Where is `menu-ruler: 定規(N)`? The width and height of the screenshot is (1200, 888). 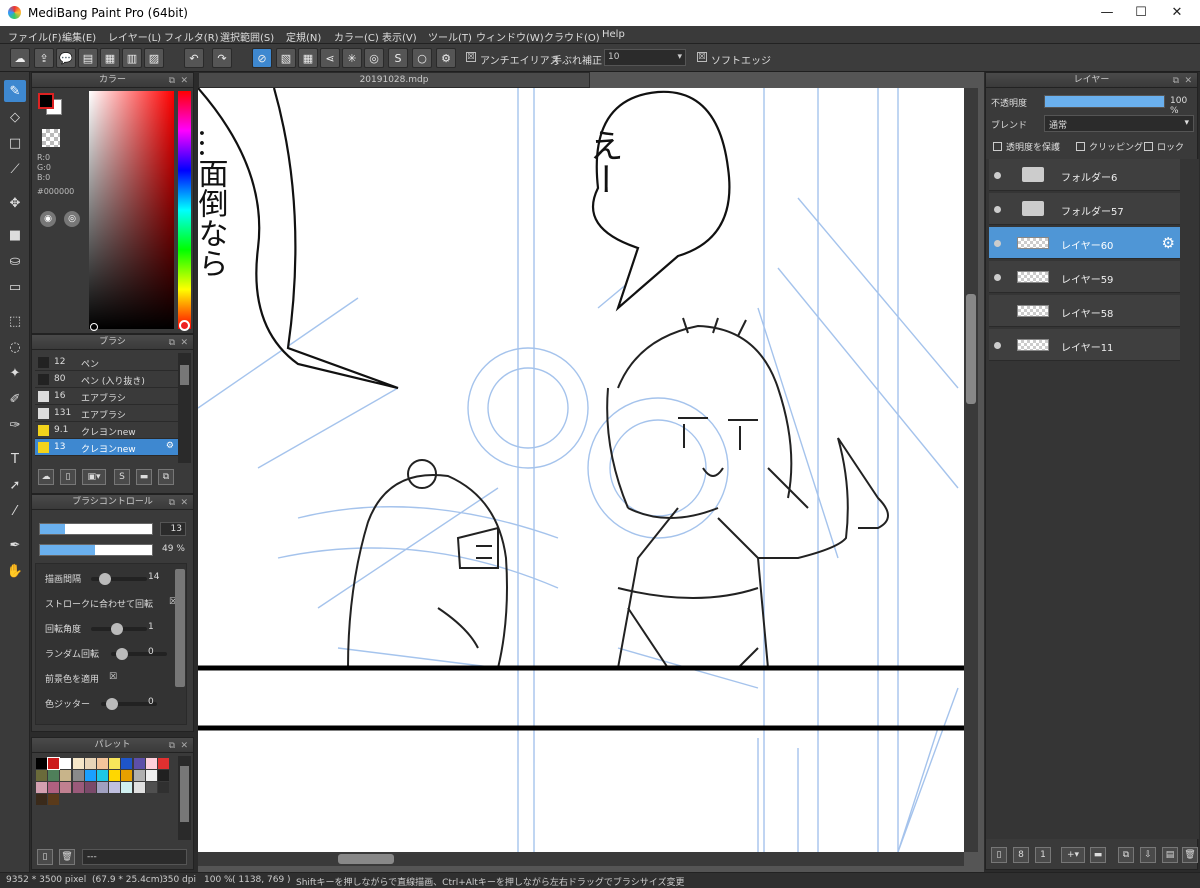
menu-ruler: 定規(N) is located at coordinates (303, 36).